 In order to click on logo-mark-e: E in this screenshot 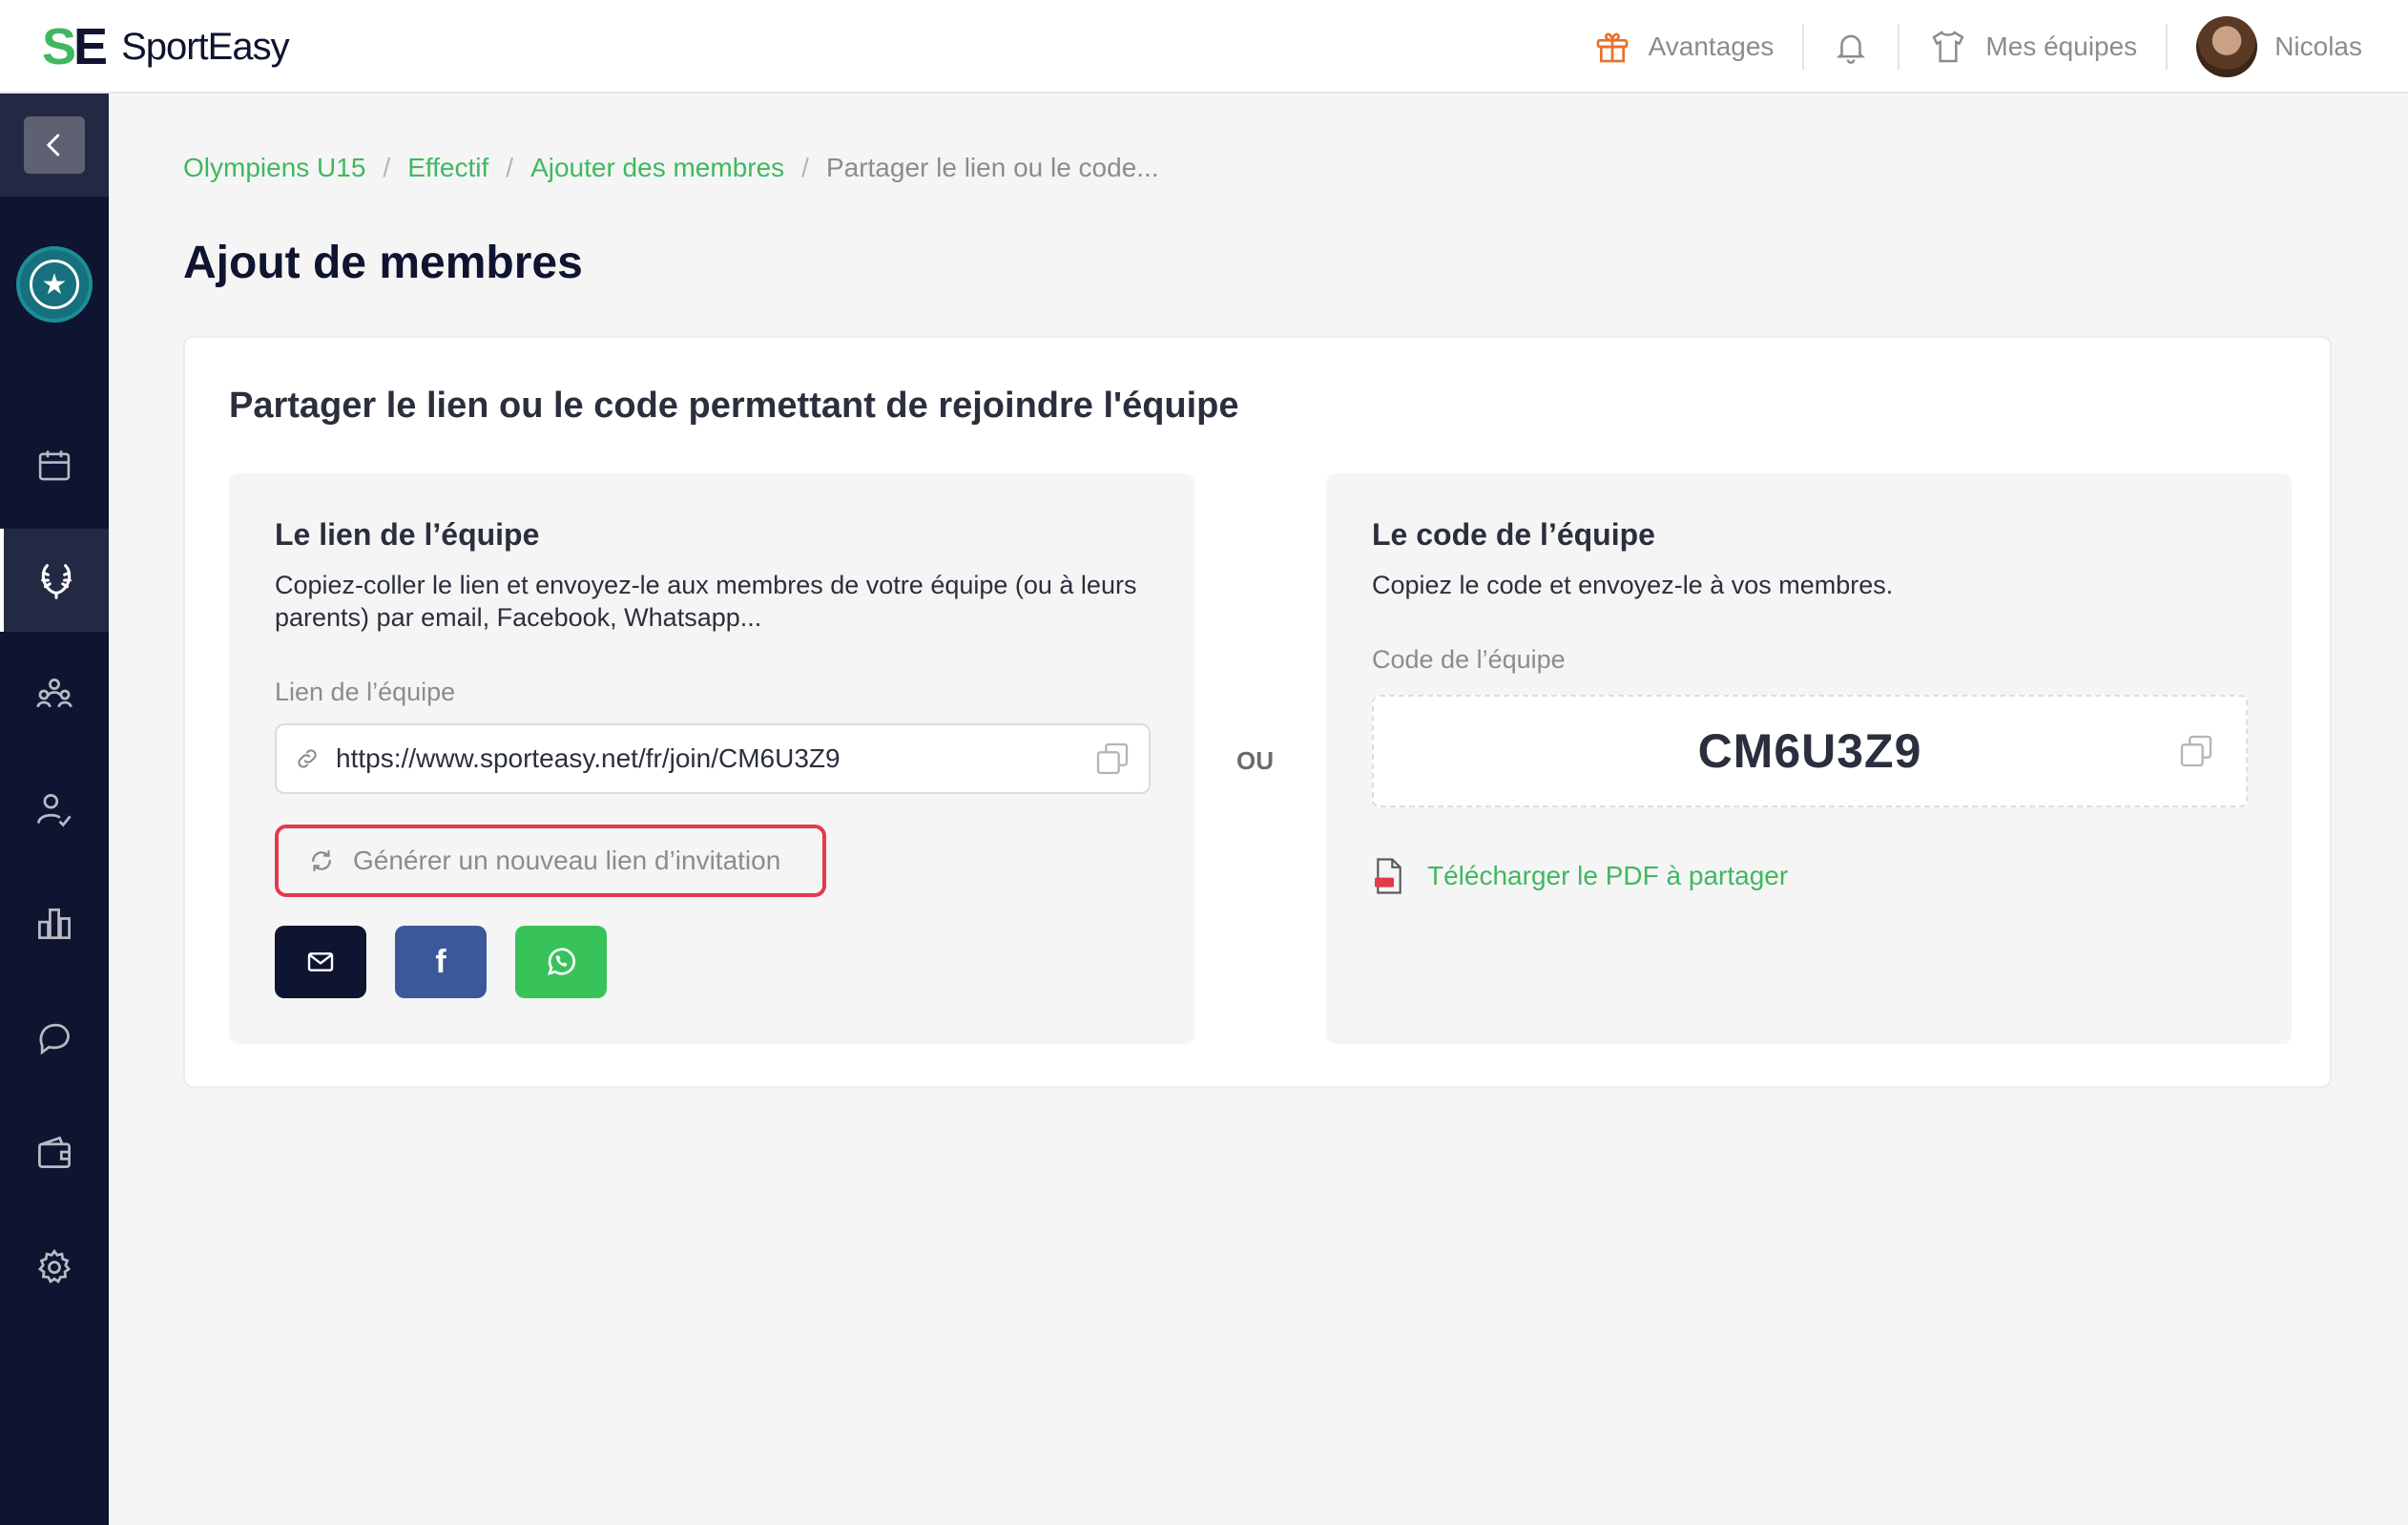, I will do `click(91, 46)`.